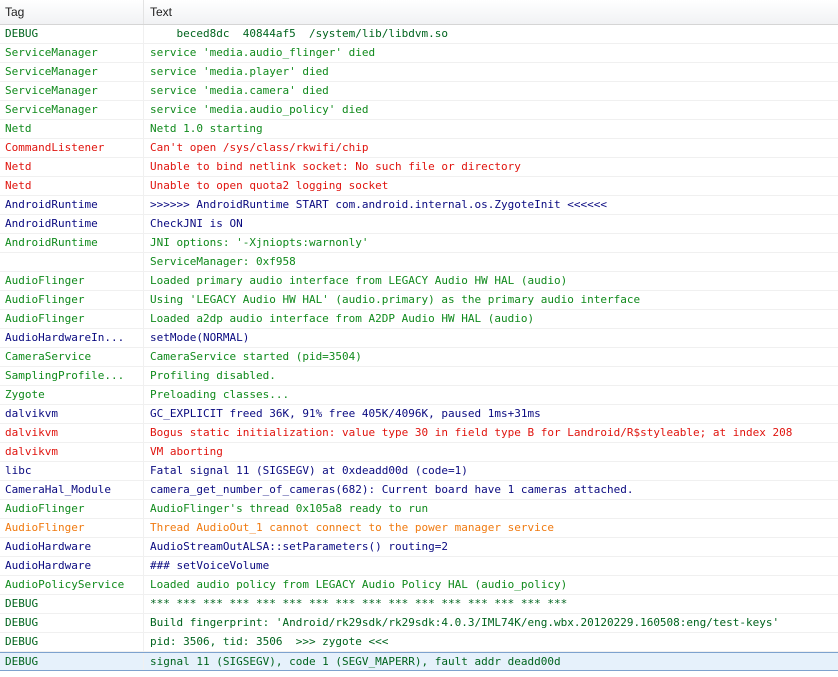  I want to click on log-message: ServiceManager: 0xf958, so click(223, 261).